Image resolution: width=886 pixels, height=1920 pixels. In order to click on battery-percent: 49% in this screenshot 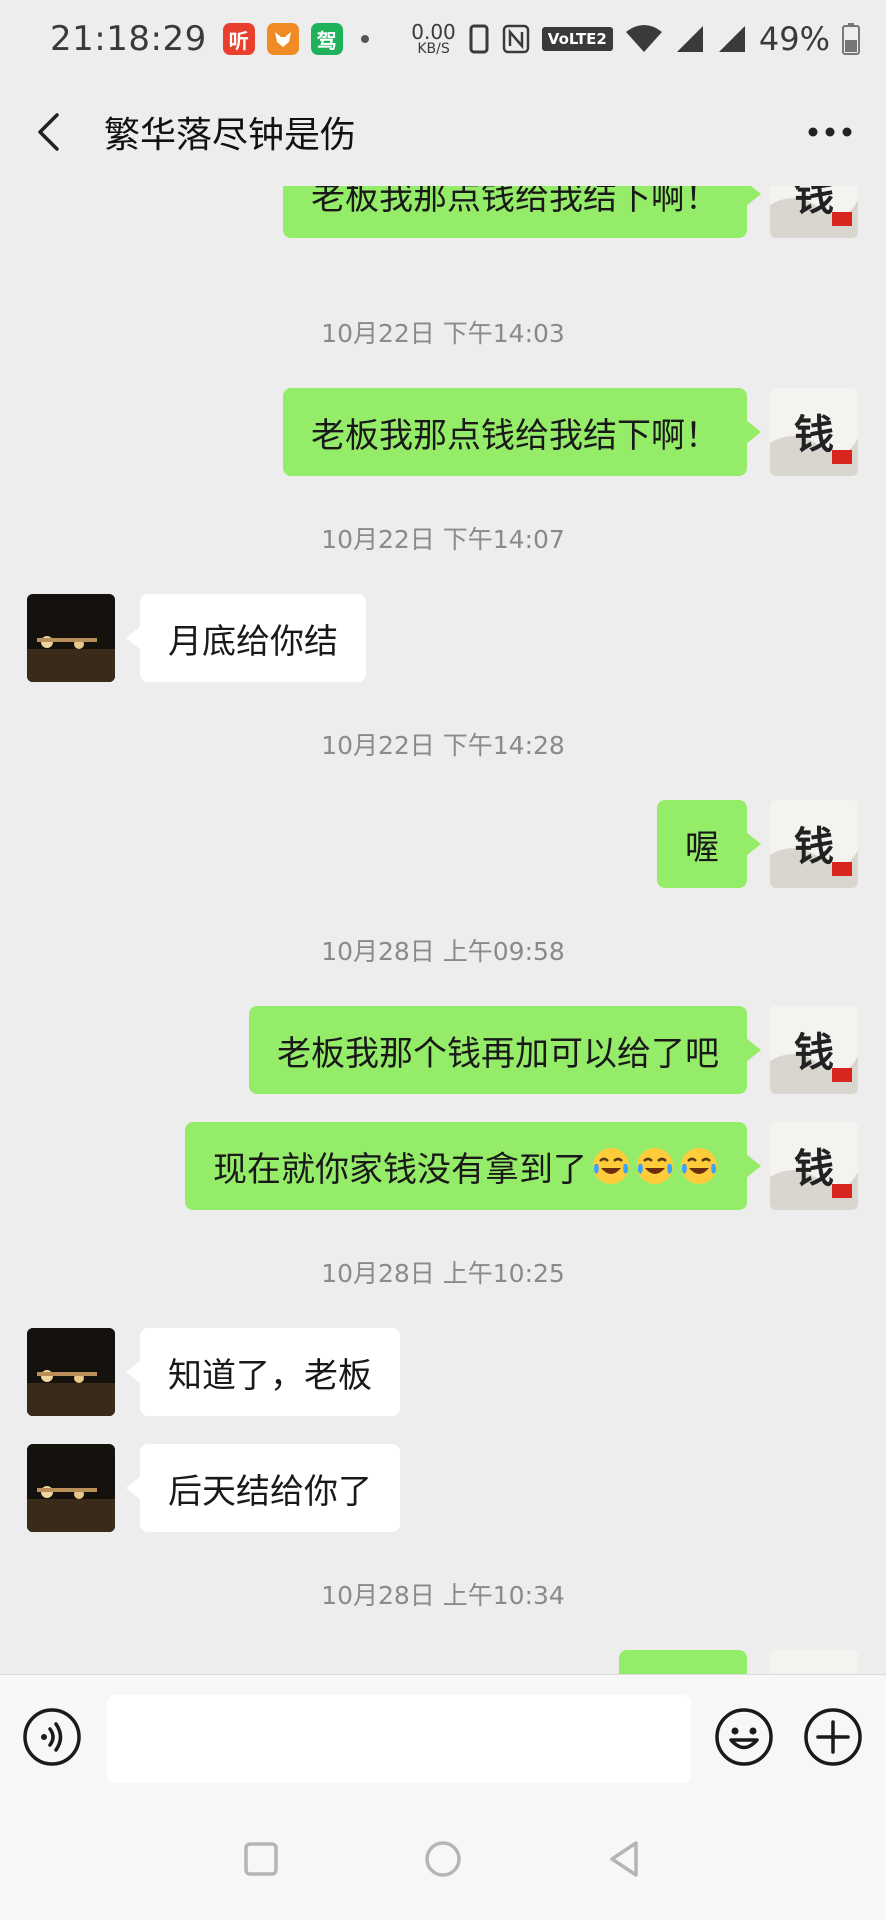, I will do `click(794, 39)`.